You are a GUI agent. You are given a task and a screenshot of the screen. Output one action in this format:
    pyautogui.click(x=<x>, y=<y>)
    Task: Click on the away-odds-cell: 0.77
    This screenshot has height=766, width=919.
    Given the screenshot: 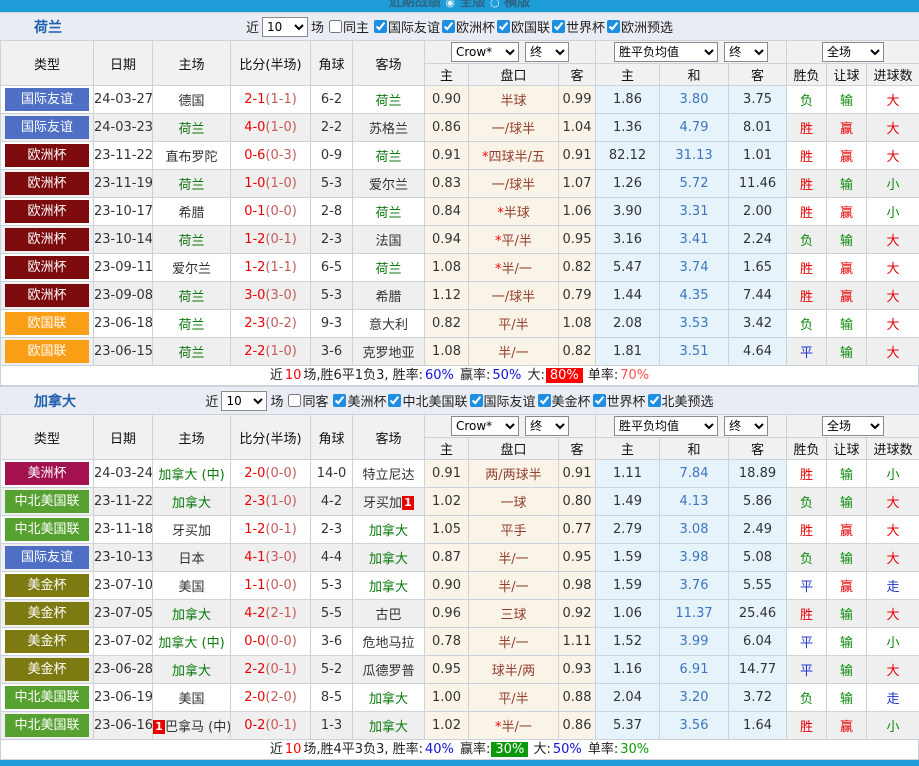 What is the action you would take?
    pyautogui.click(x=577, y=529)
    